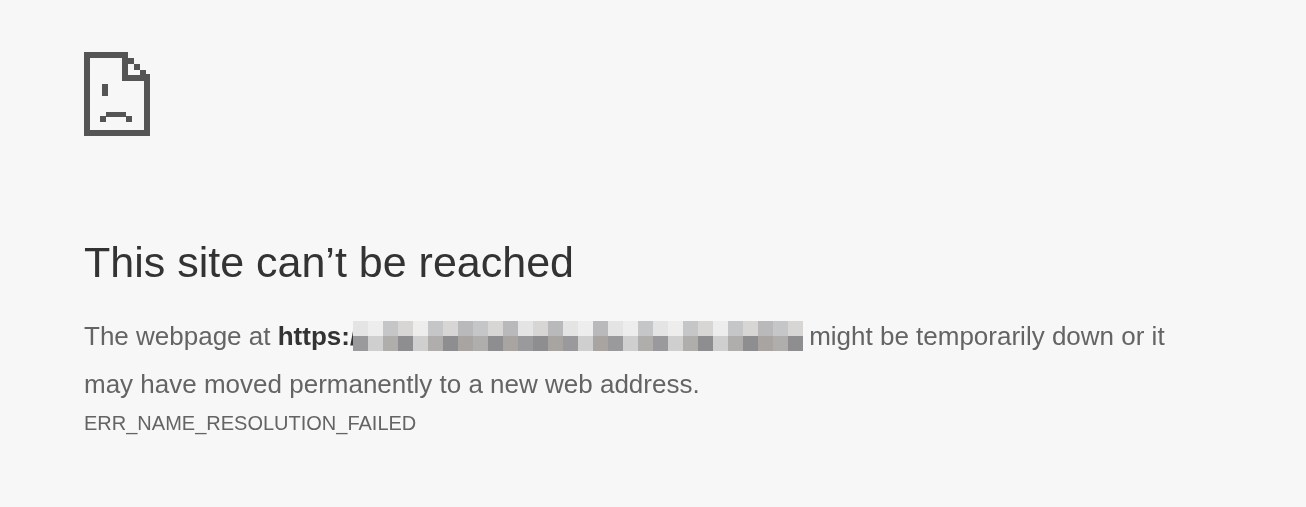 The height and width of the screenshot is (507, 1306). Describe the element at coordinates (987, 336) in the screenshot. I see `error-message-line: might be temporarily down or it` at that location.